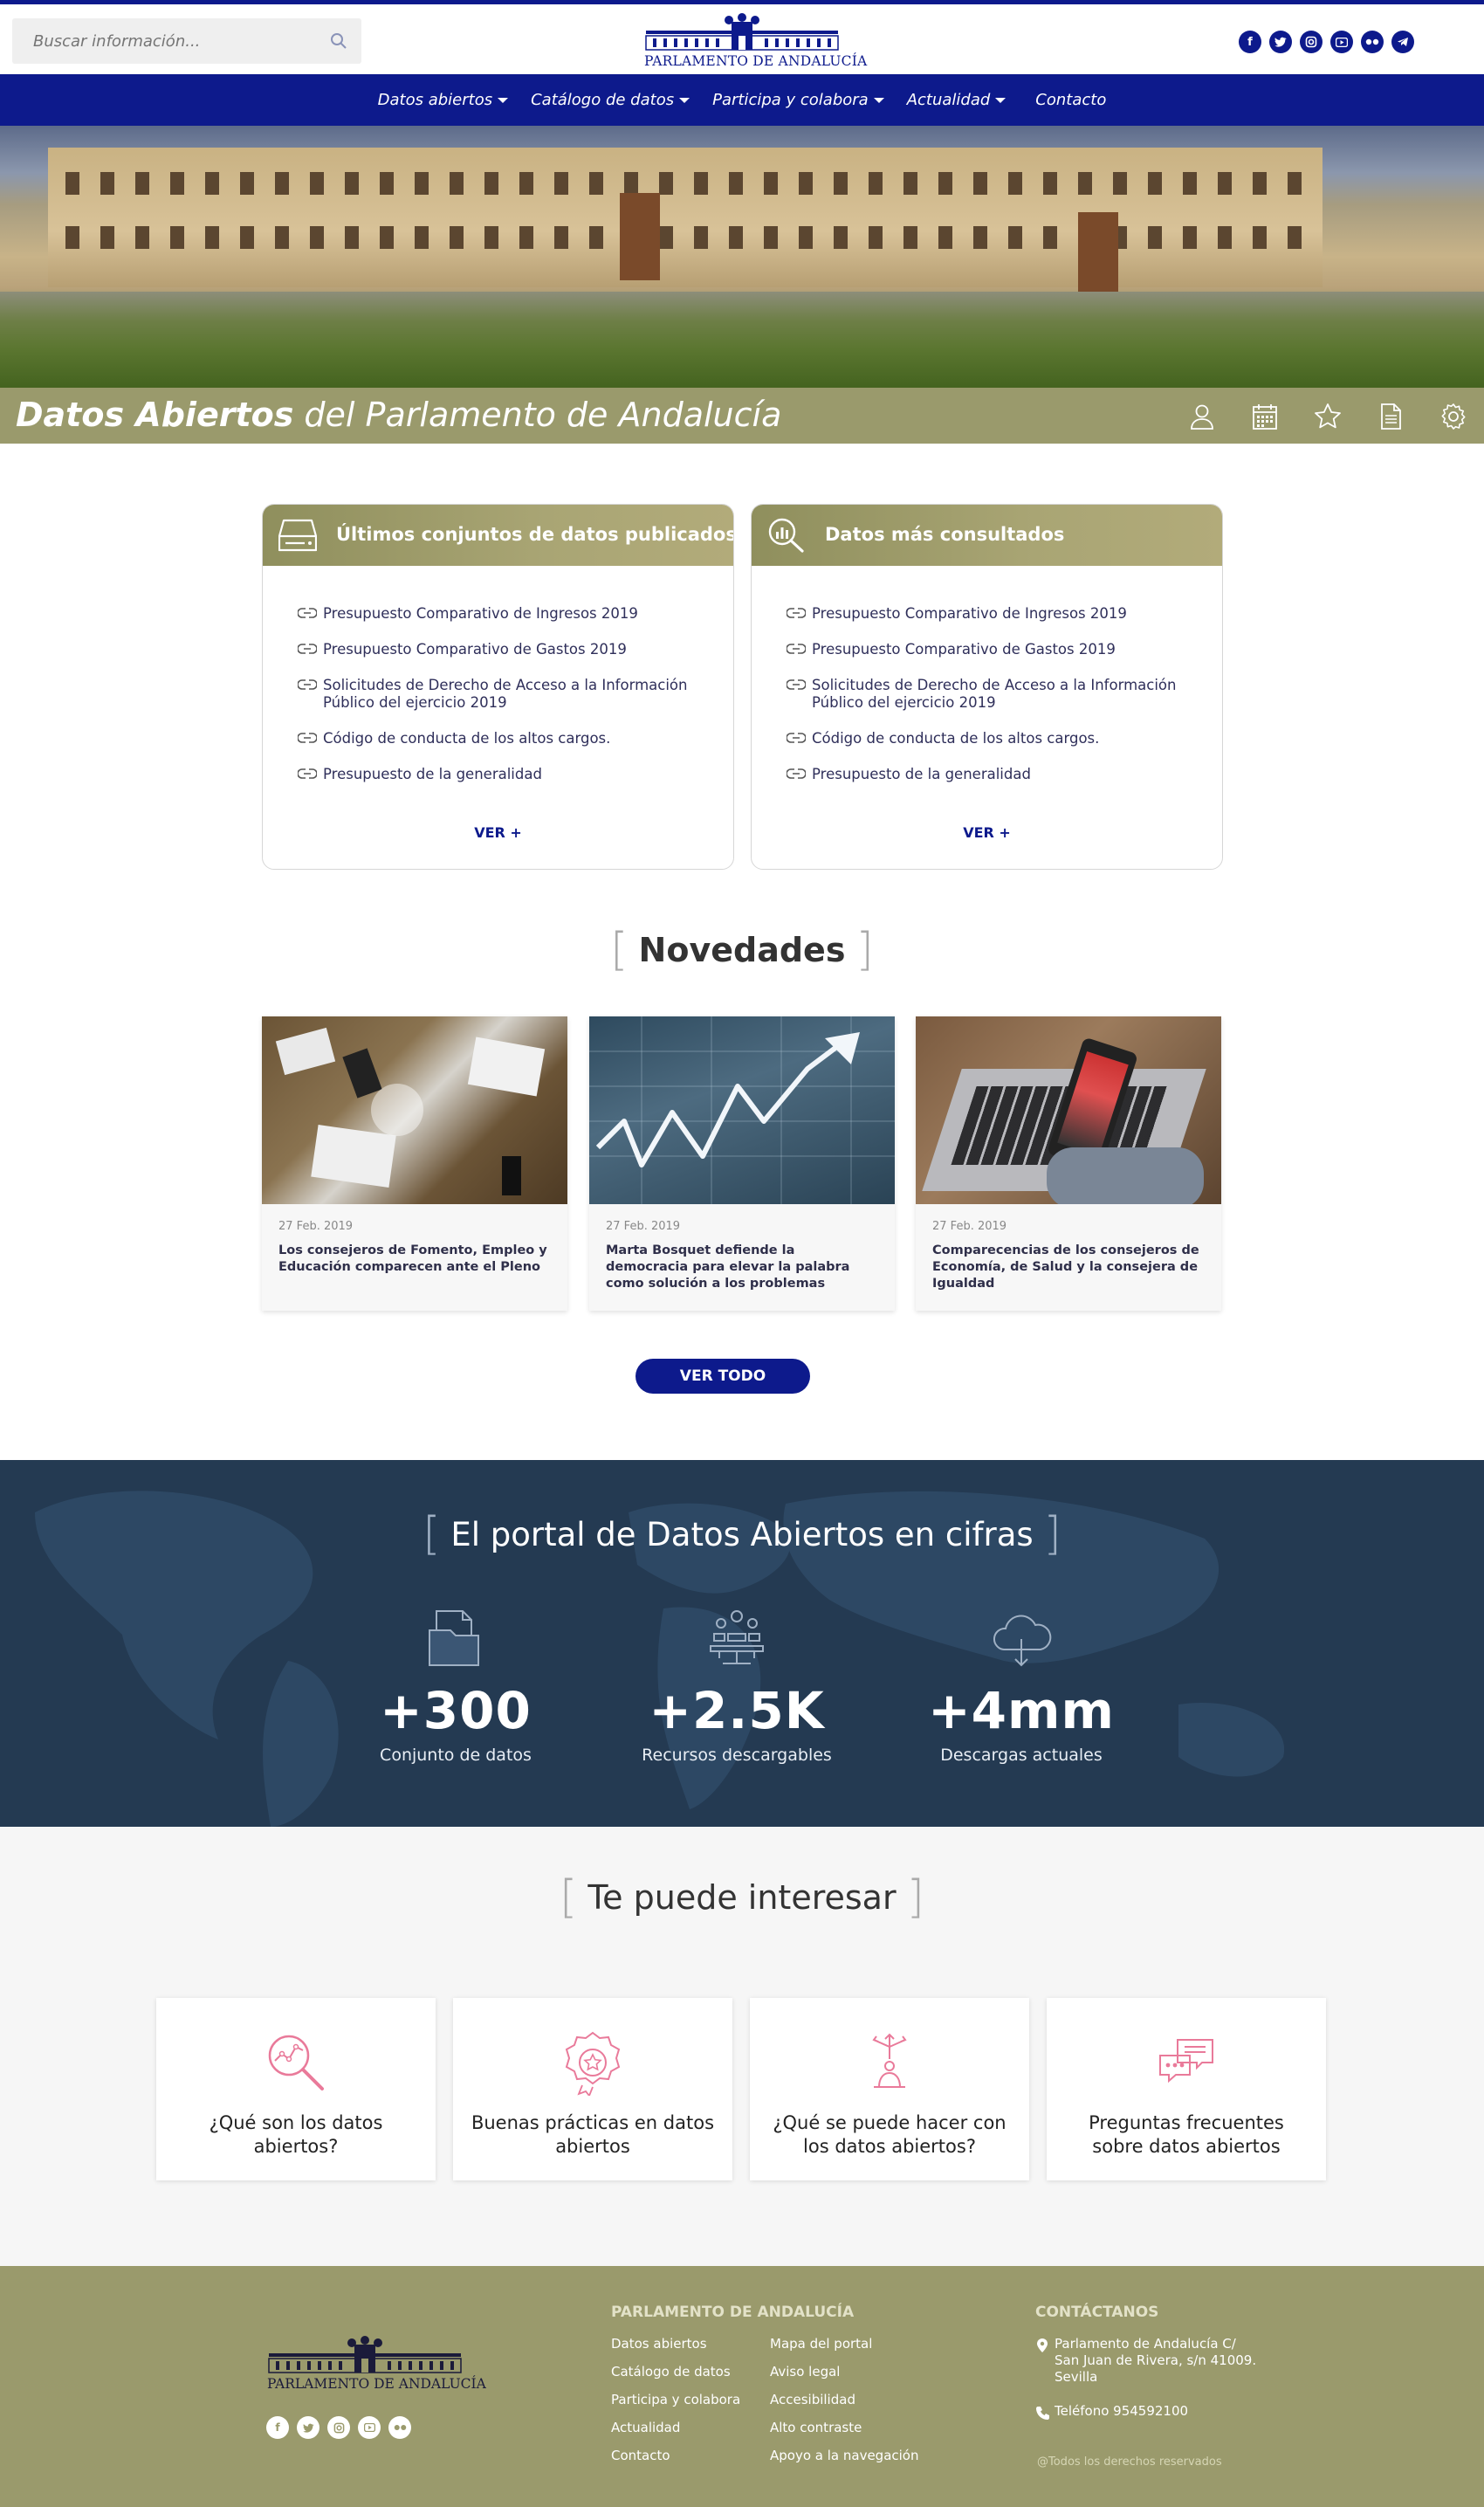  Describe the element at coordinates (339, 41) in the screenshot. I see `search-icon` at that location.